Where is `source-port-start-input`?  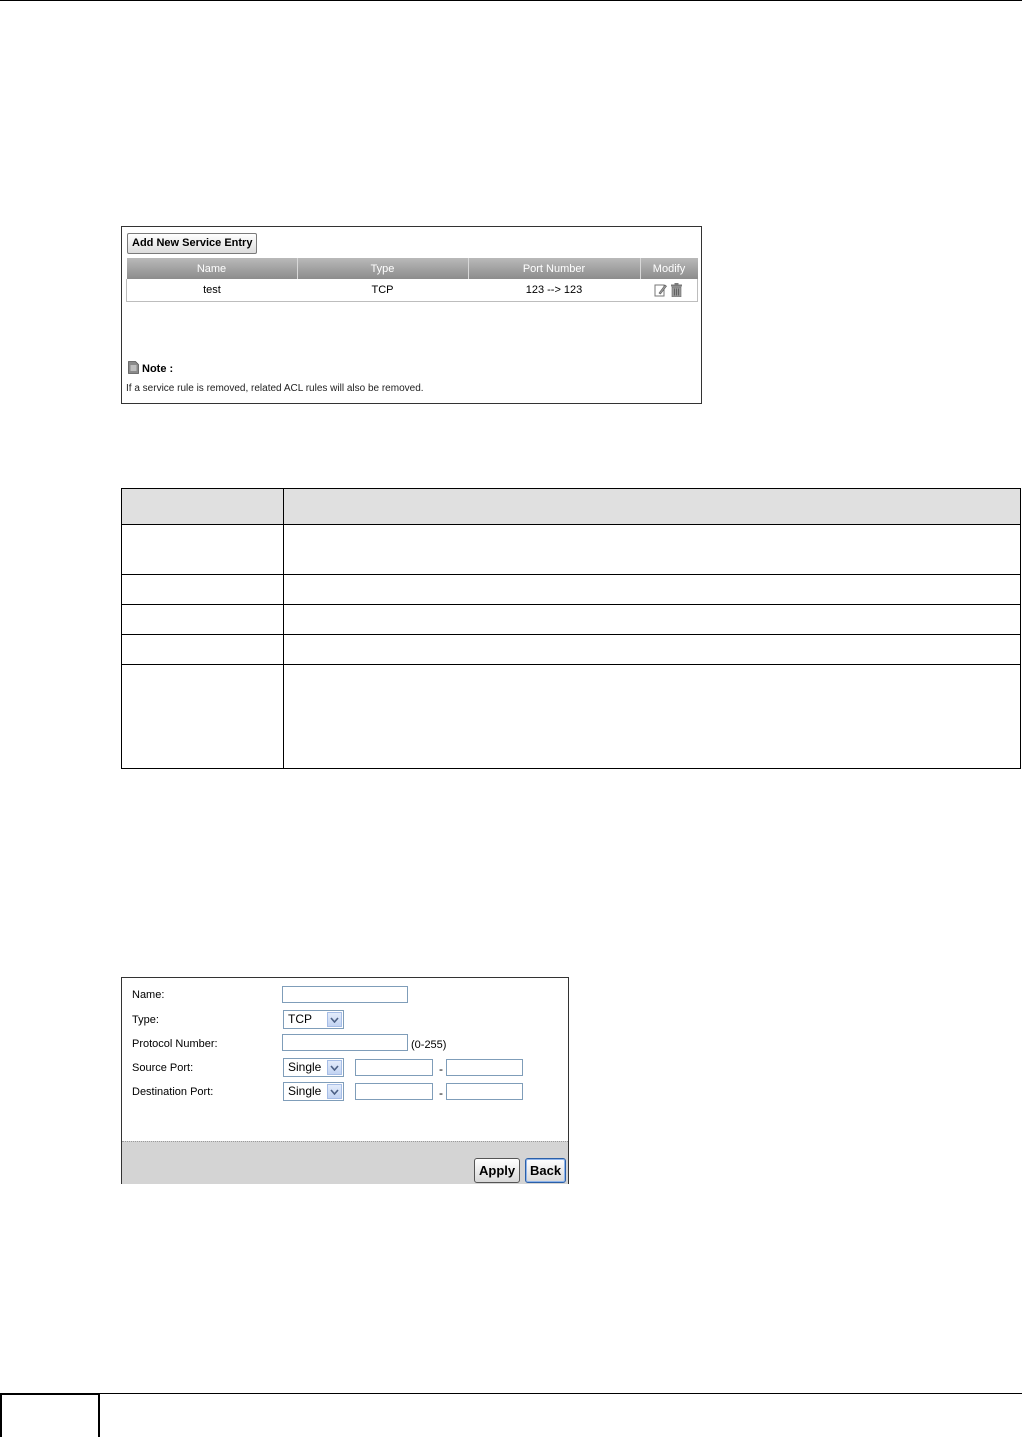 source-port-start-input is located at coordinates (394, 1067).